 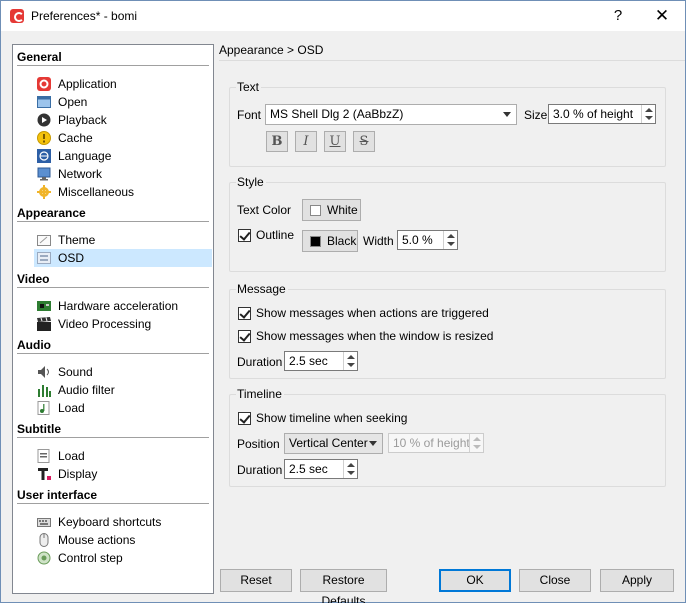 I want to click on timeline-duration-value: 2.5 sec, so click(x=308, y=469).